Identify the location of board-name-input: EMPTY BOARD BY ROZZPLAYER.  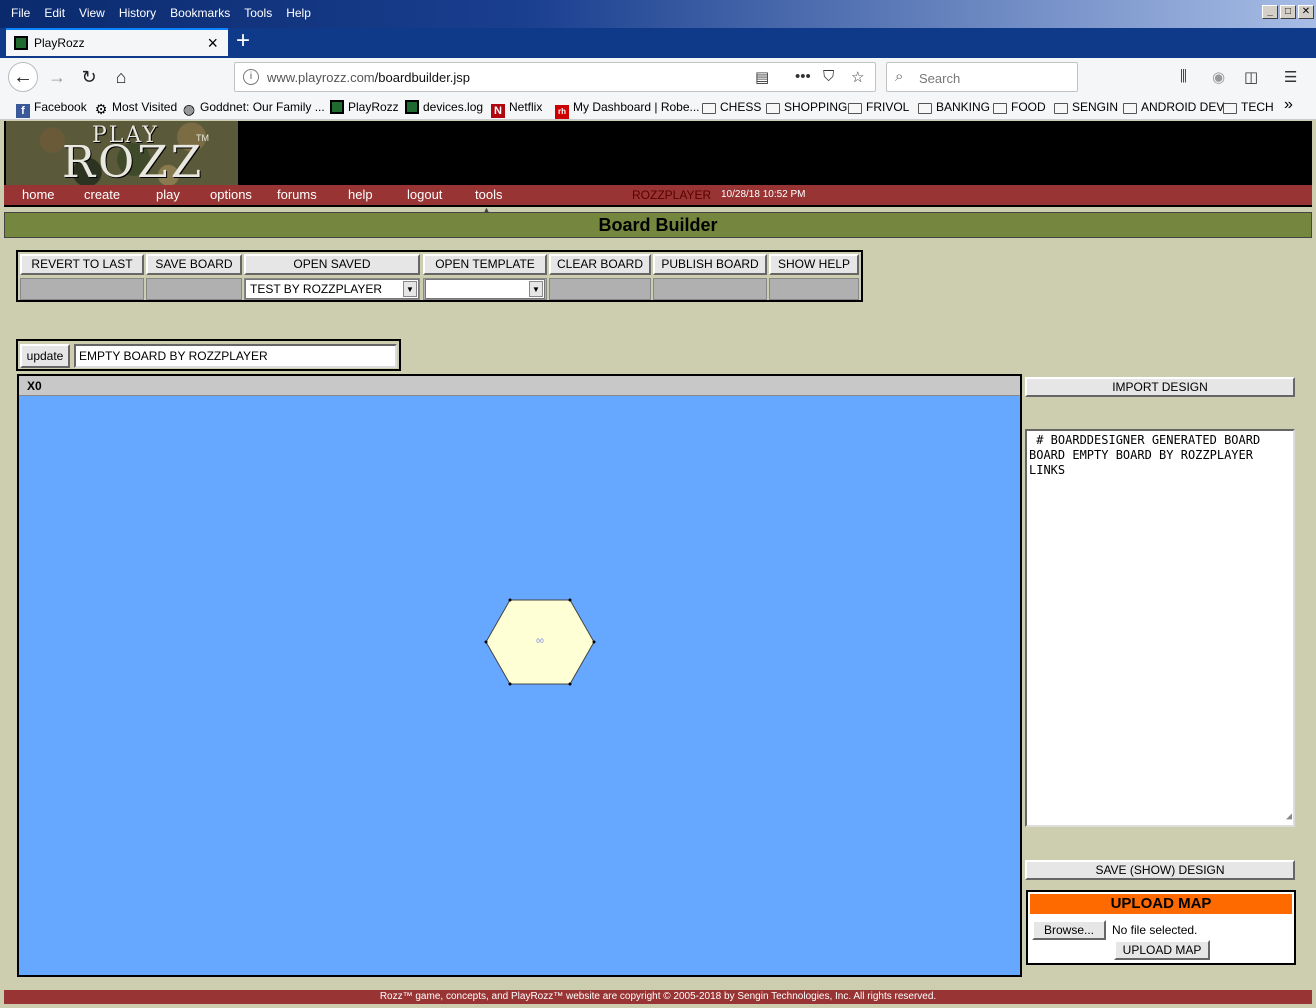
(235, 356).